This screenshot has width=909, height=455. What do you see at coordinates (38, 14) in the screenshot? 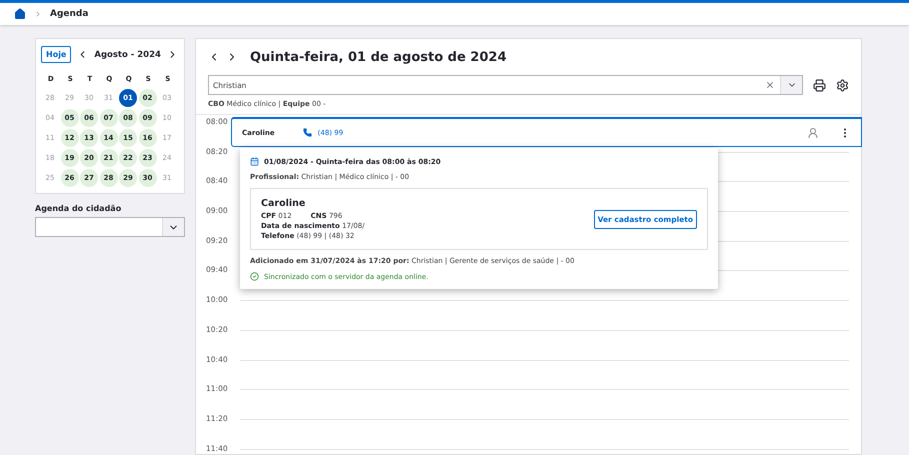
I see `chevron-right-icon` at bounding box center [38, 14].